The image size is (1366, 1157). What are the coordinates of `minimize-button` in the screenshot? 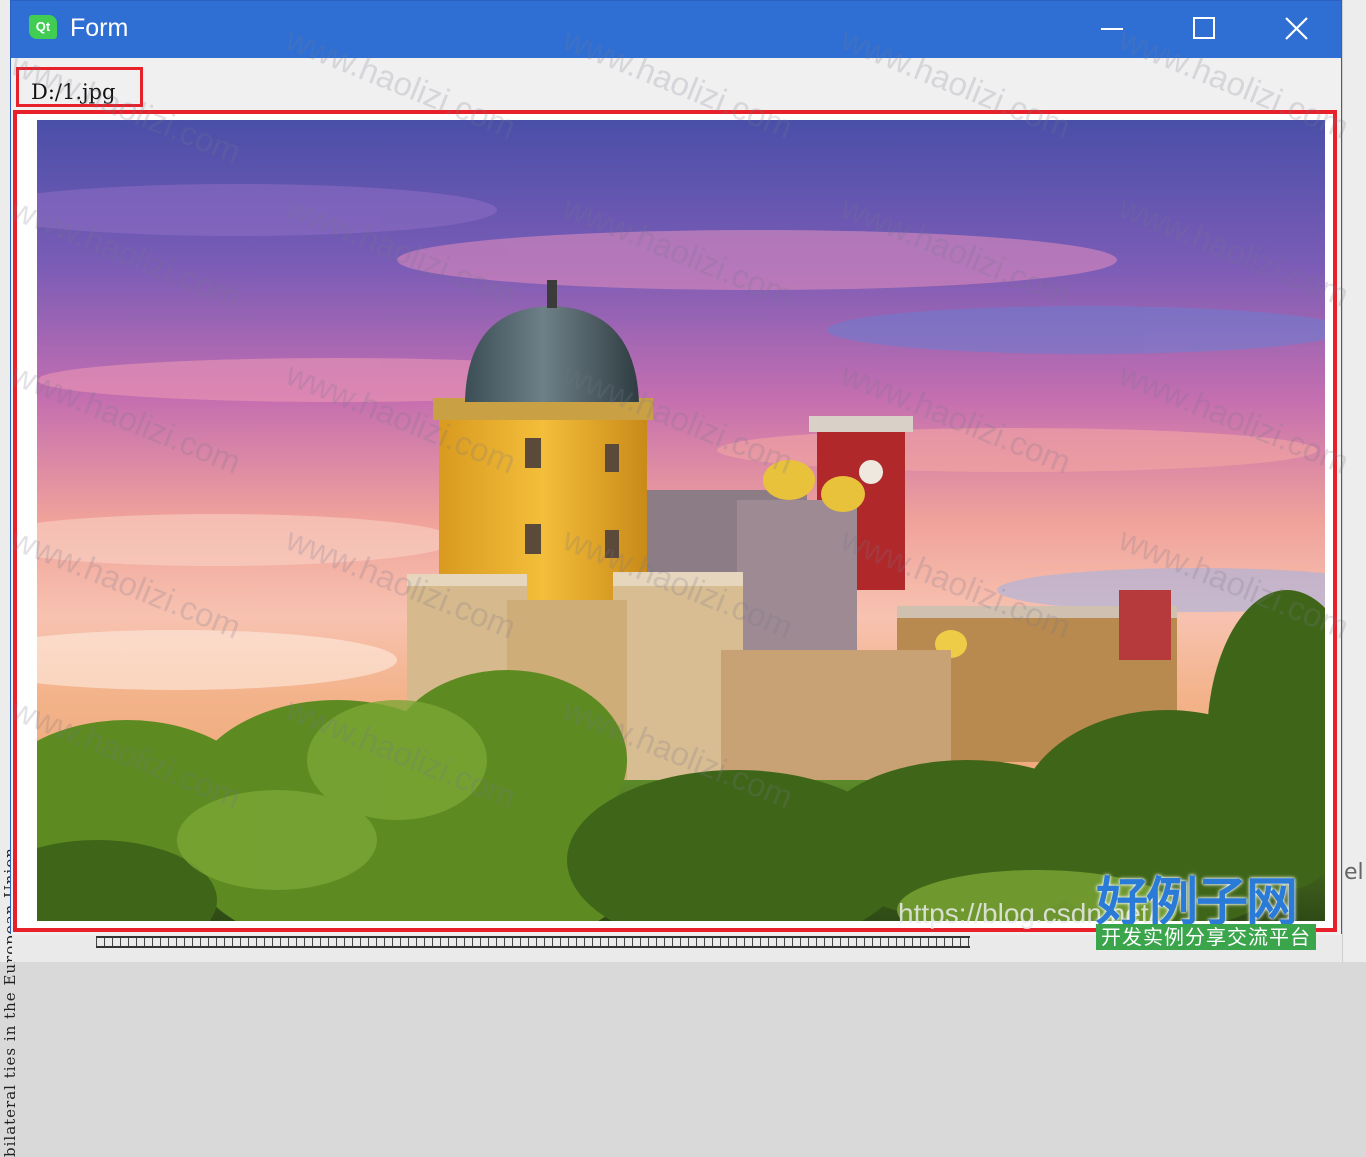 It's located at (1113, 29).